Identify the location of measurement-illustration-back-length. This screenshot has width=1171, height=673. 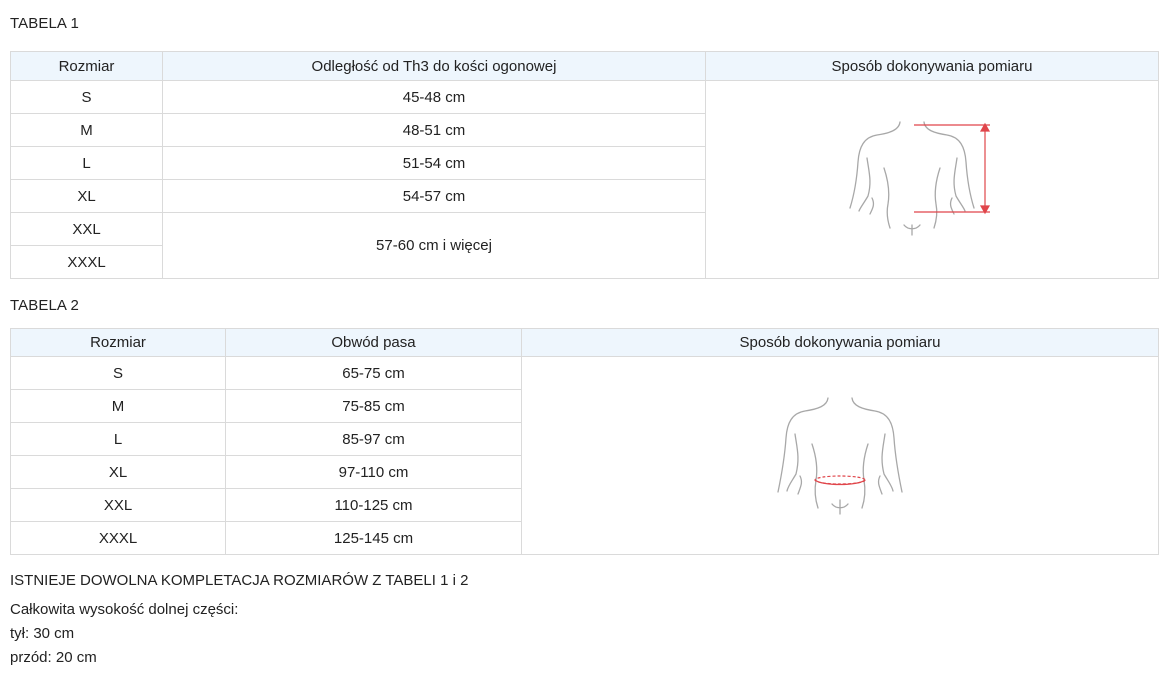
(932, 179).